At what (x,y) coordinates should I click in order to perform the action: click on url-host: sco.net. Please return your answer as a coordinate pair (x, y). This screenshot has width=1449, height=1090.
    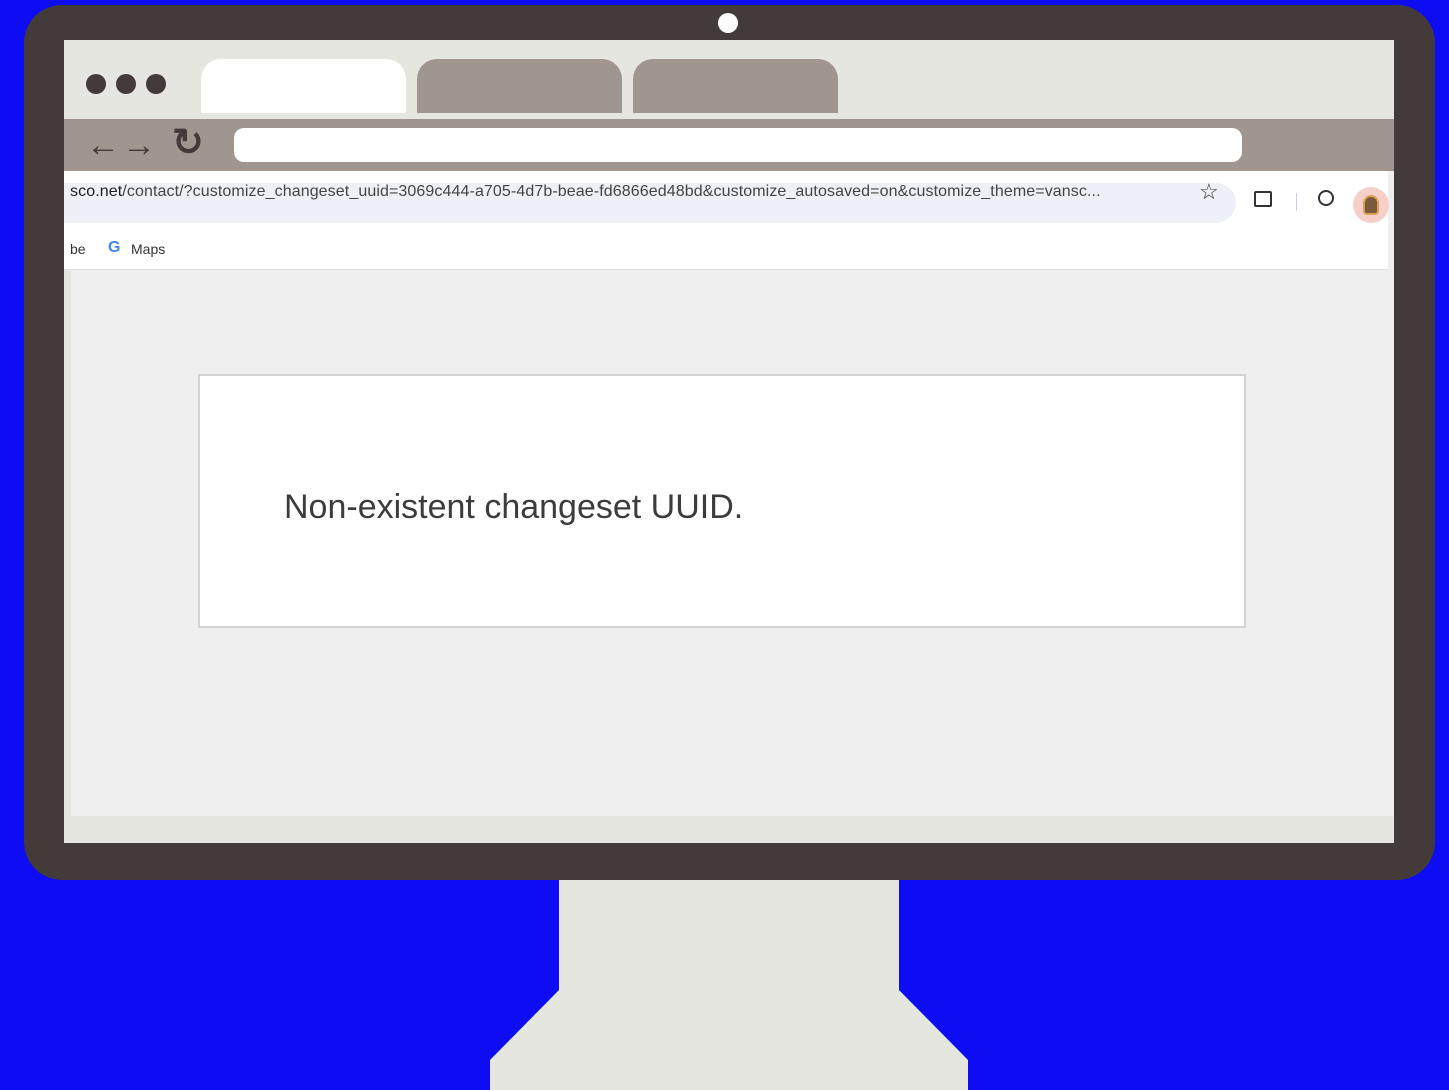
    Looking at the image, I should click on (96, 191).